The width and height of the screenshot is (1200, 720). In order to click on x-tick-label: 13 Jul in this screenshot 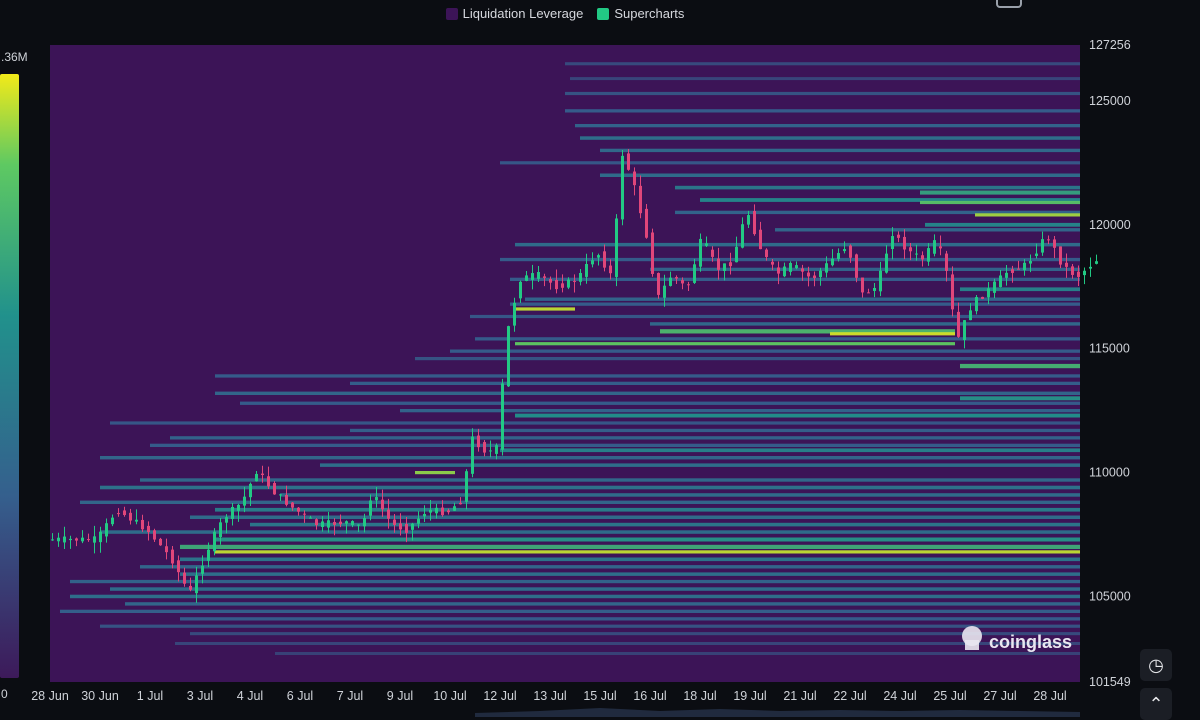, I will do `click(549, 696)`.